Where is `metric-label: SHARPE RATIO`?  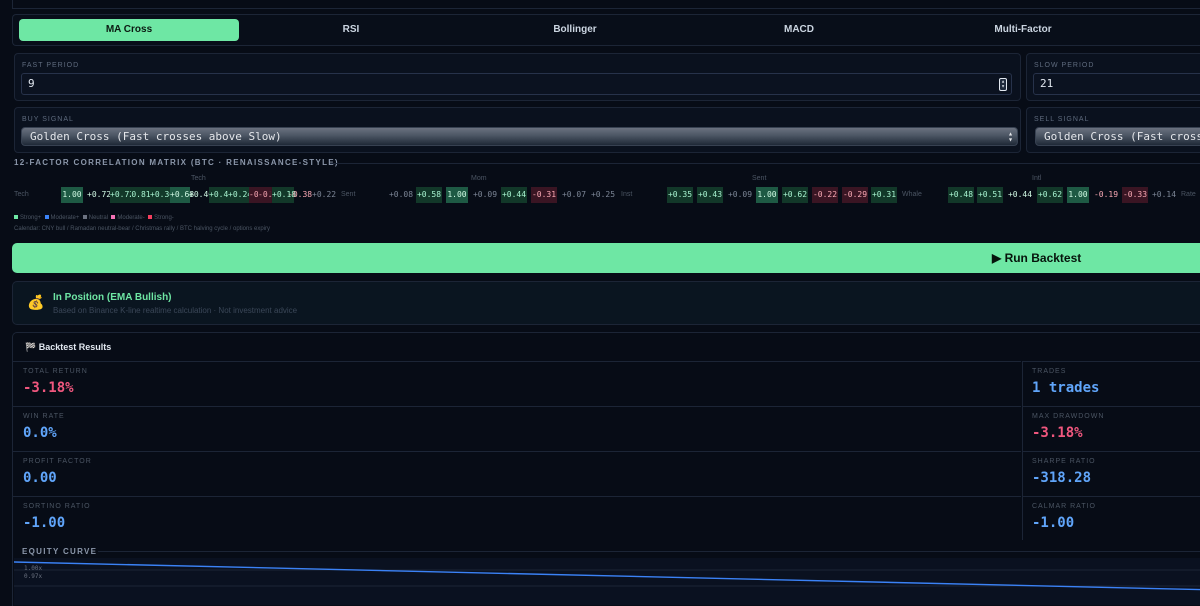
metric-label: SHARPE RATIO is located at coordinates (1064, 461).